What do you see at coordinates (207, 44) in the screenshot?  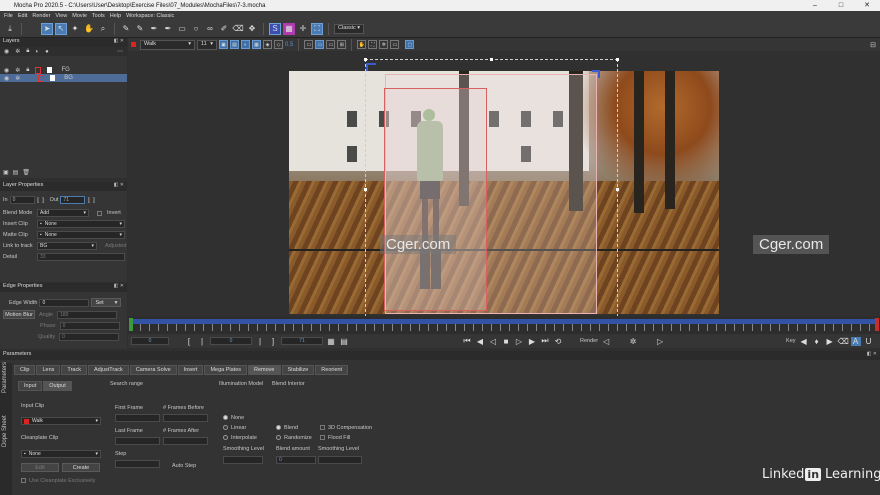 I see `zoom-dropdown: 11 ▾` at bounding box center [207, 44].